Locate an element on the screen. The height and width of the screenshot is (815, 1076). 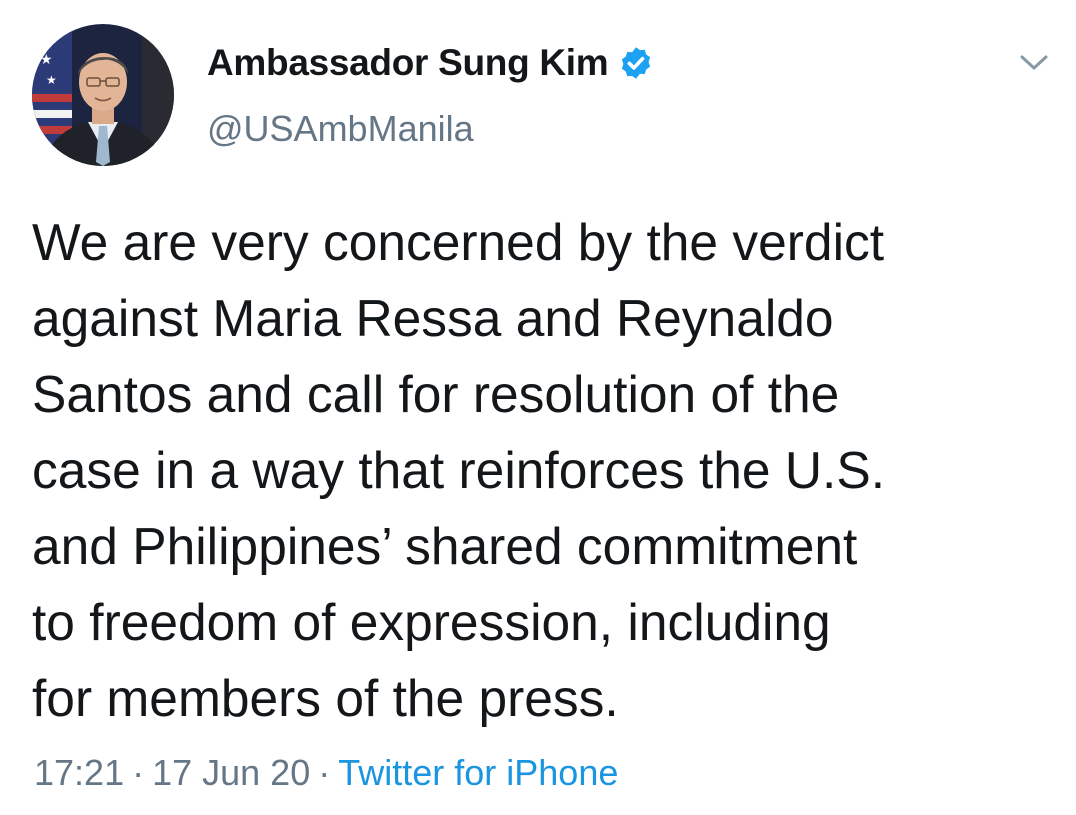
tweet-date: 17 Jun 20 is located at coordinates (231, 772).